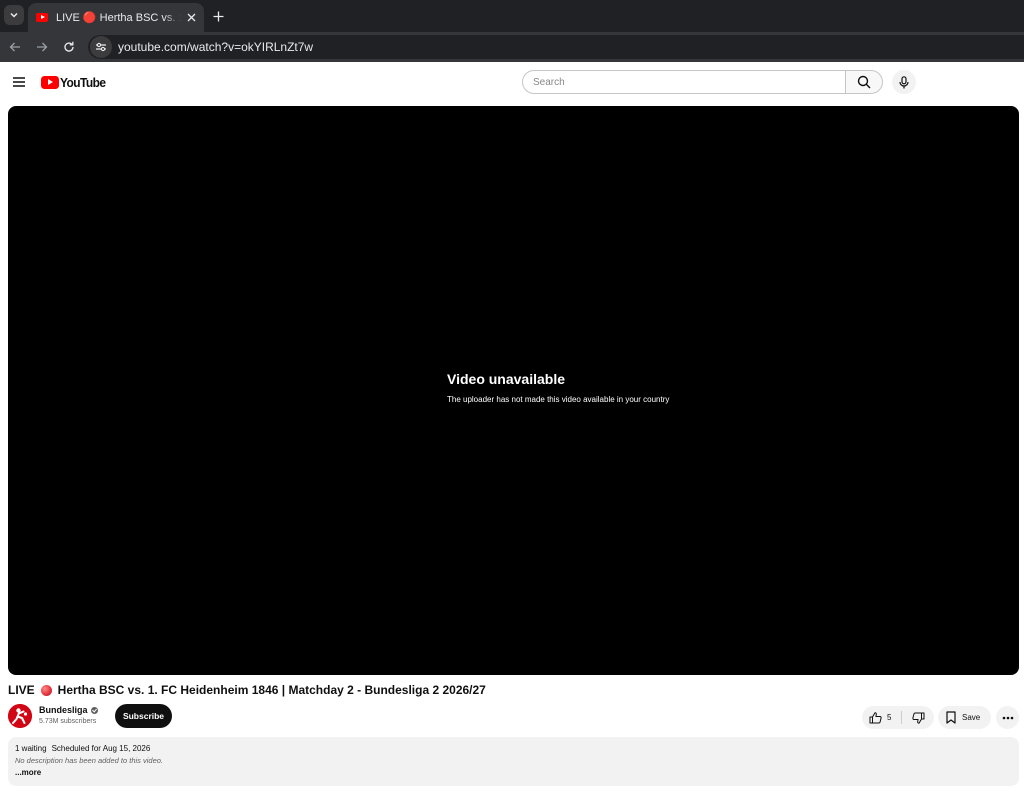 The height and width of the screenshot is (793, 1024). I want to click on subscribe-button: Subscribe, so click(143, 716).